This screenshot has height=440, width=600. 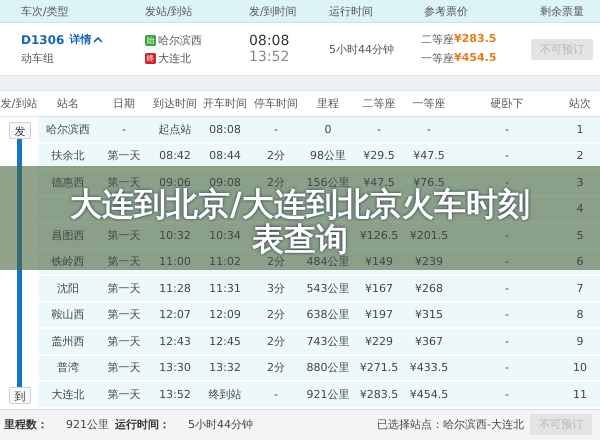 I want to click on table-cell-text: ¥367, so click(x=429, y=341).